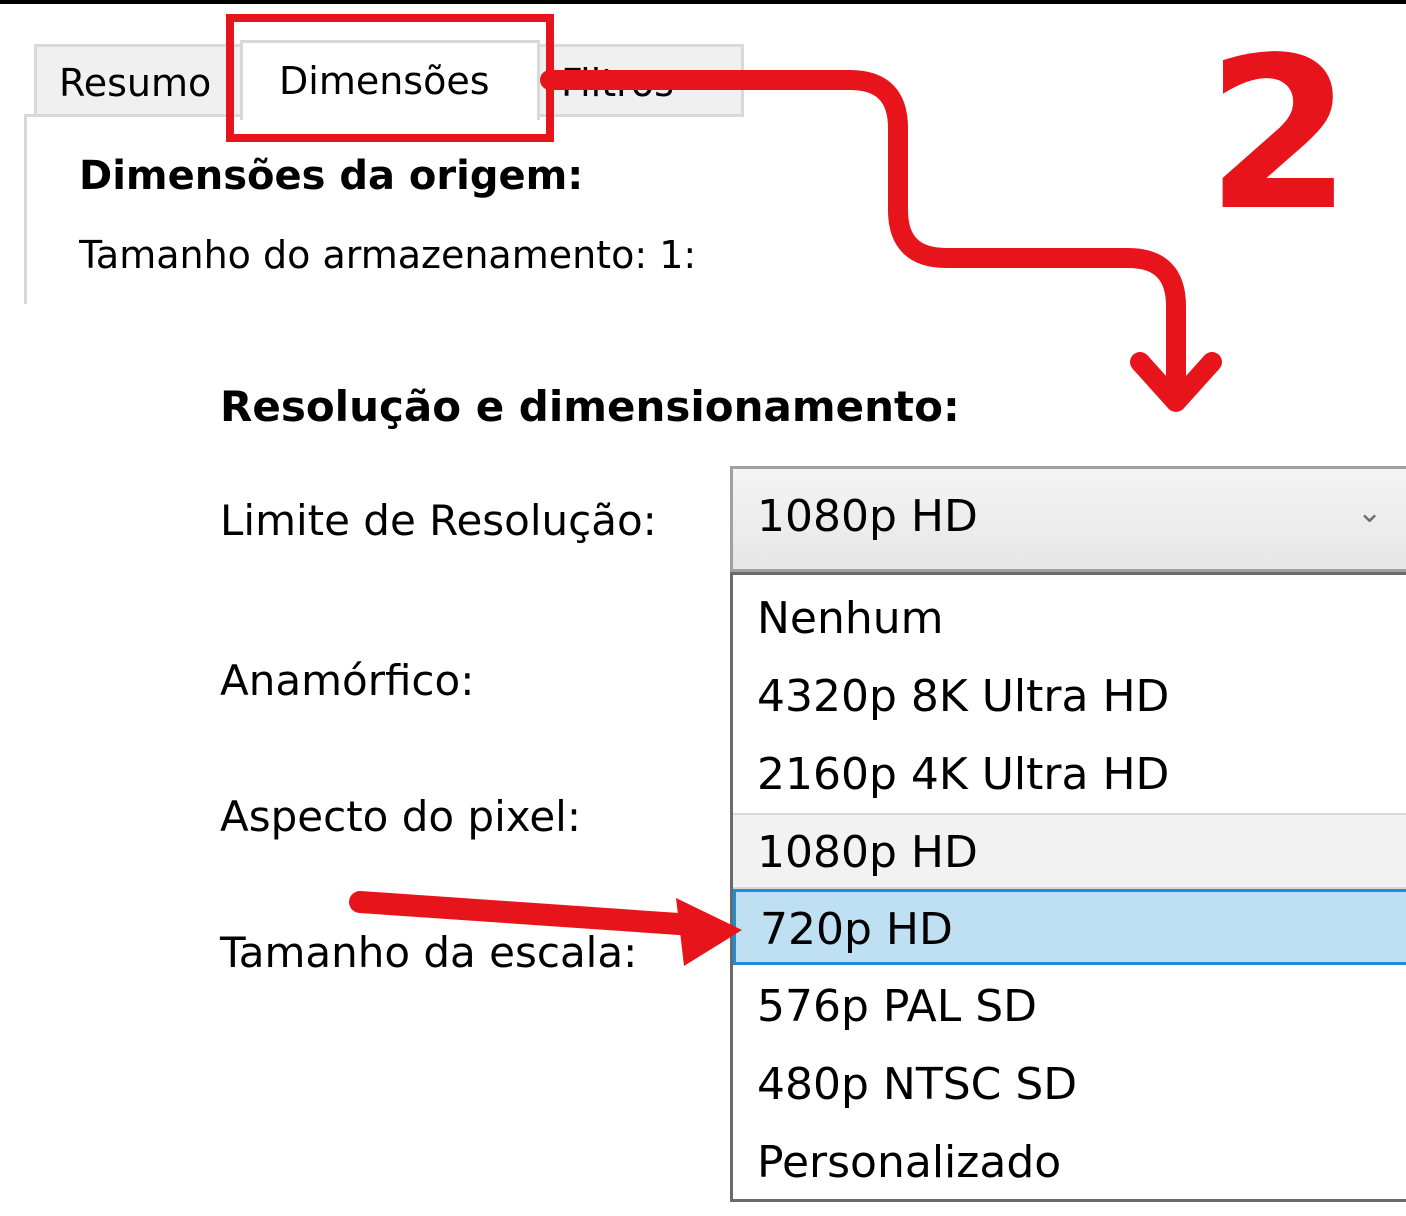 The width and height of the screenshot is (1406, 1216). I want to click on pointer-arrow-shaft, so click(534, 914).